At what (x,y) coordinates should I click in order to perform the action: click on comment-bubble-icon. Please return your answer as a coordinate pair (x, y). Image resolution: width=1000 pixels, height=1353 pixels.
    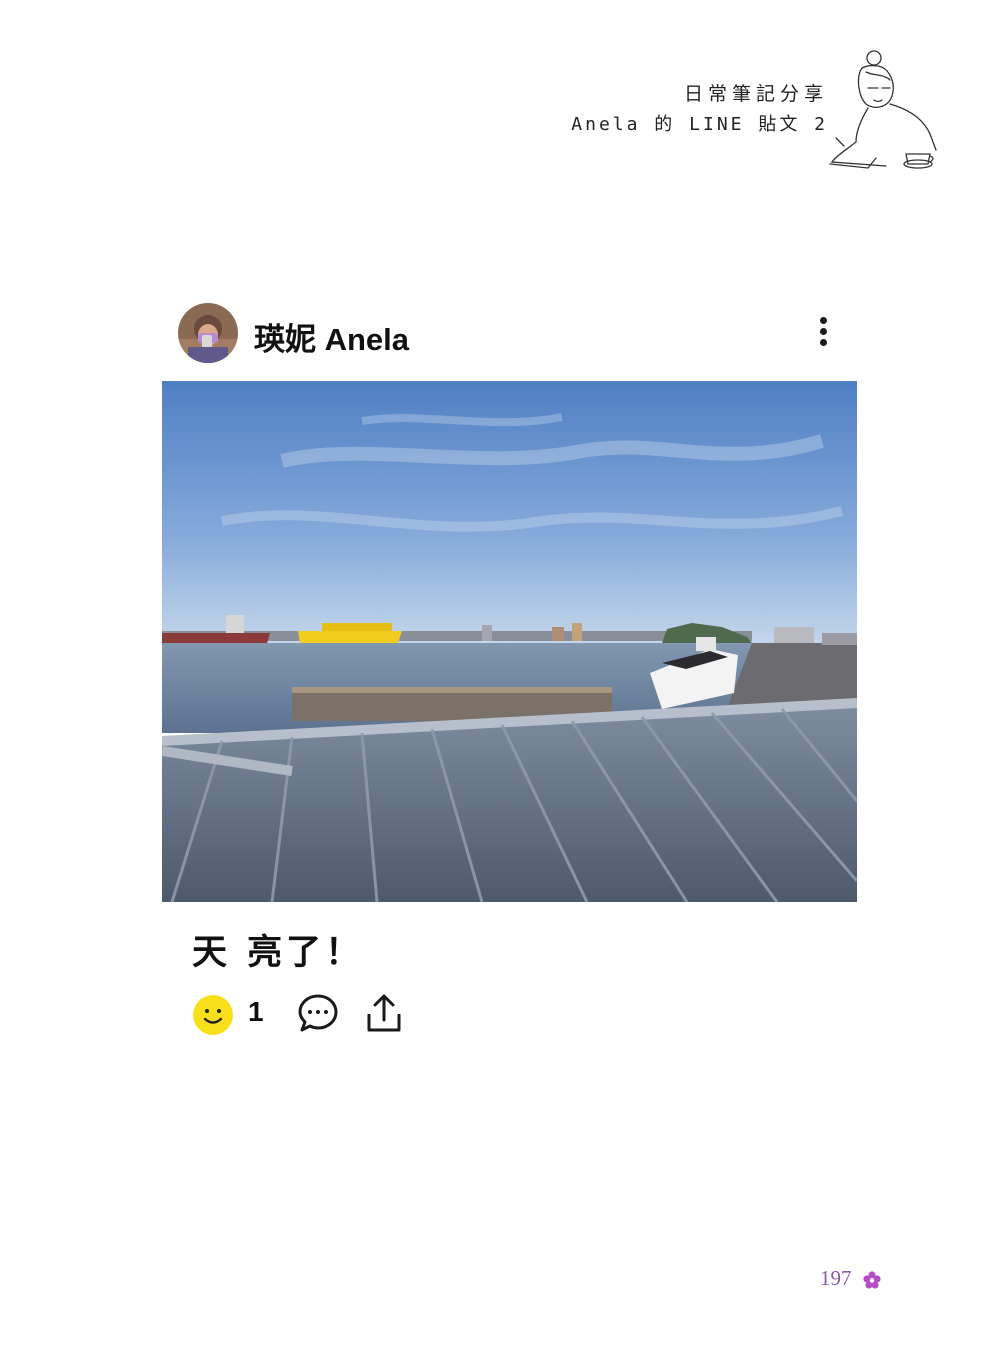
    Looking at the image, I should click on (318, 1013).